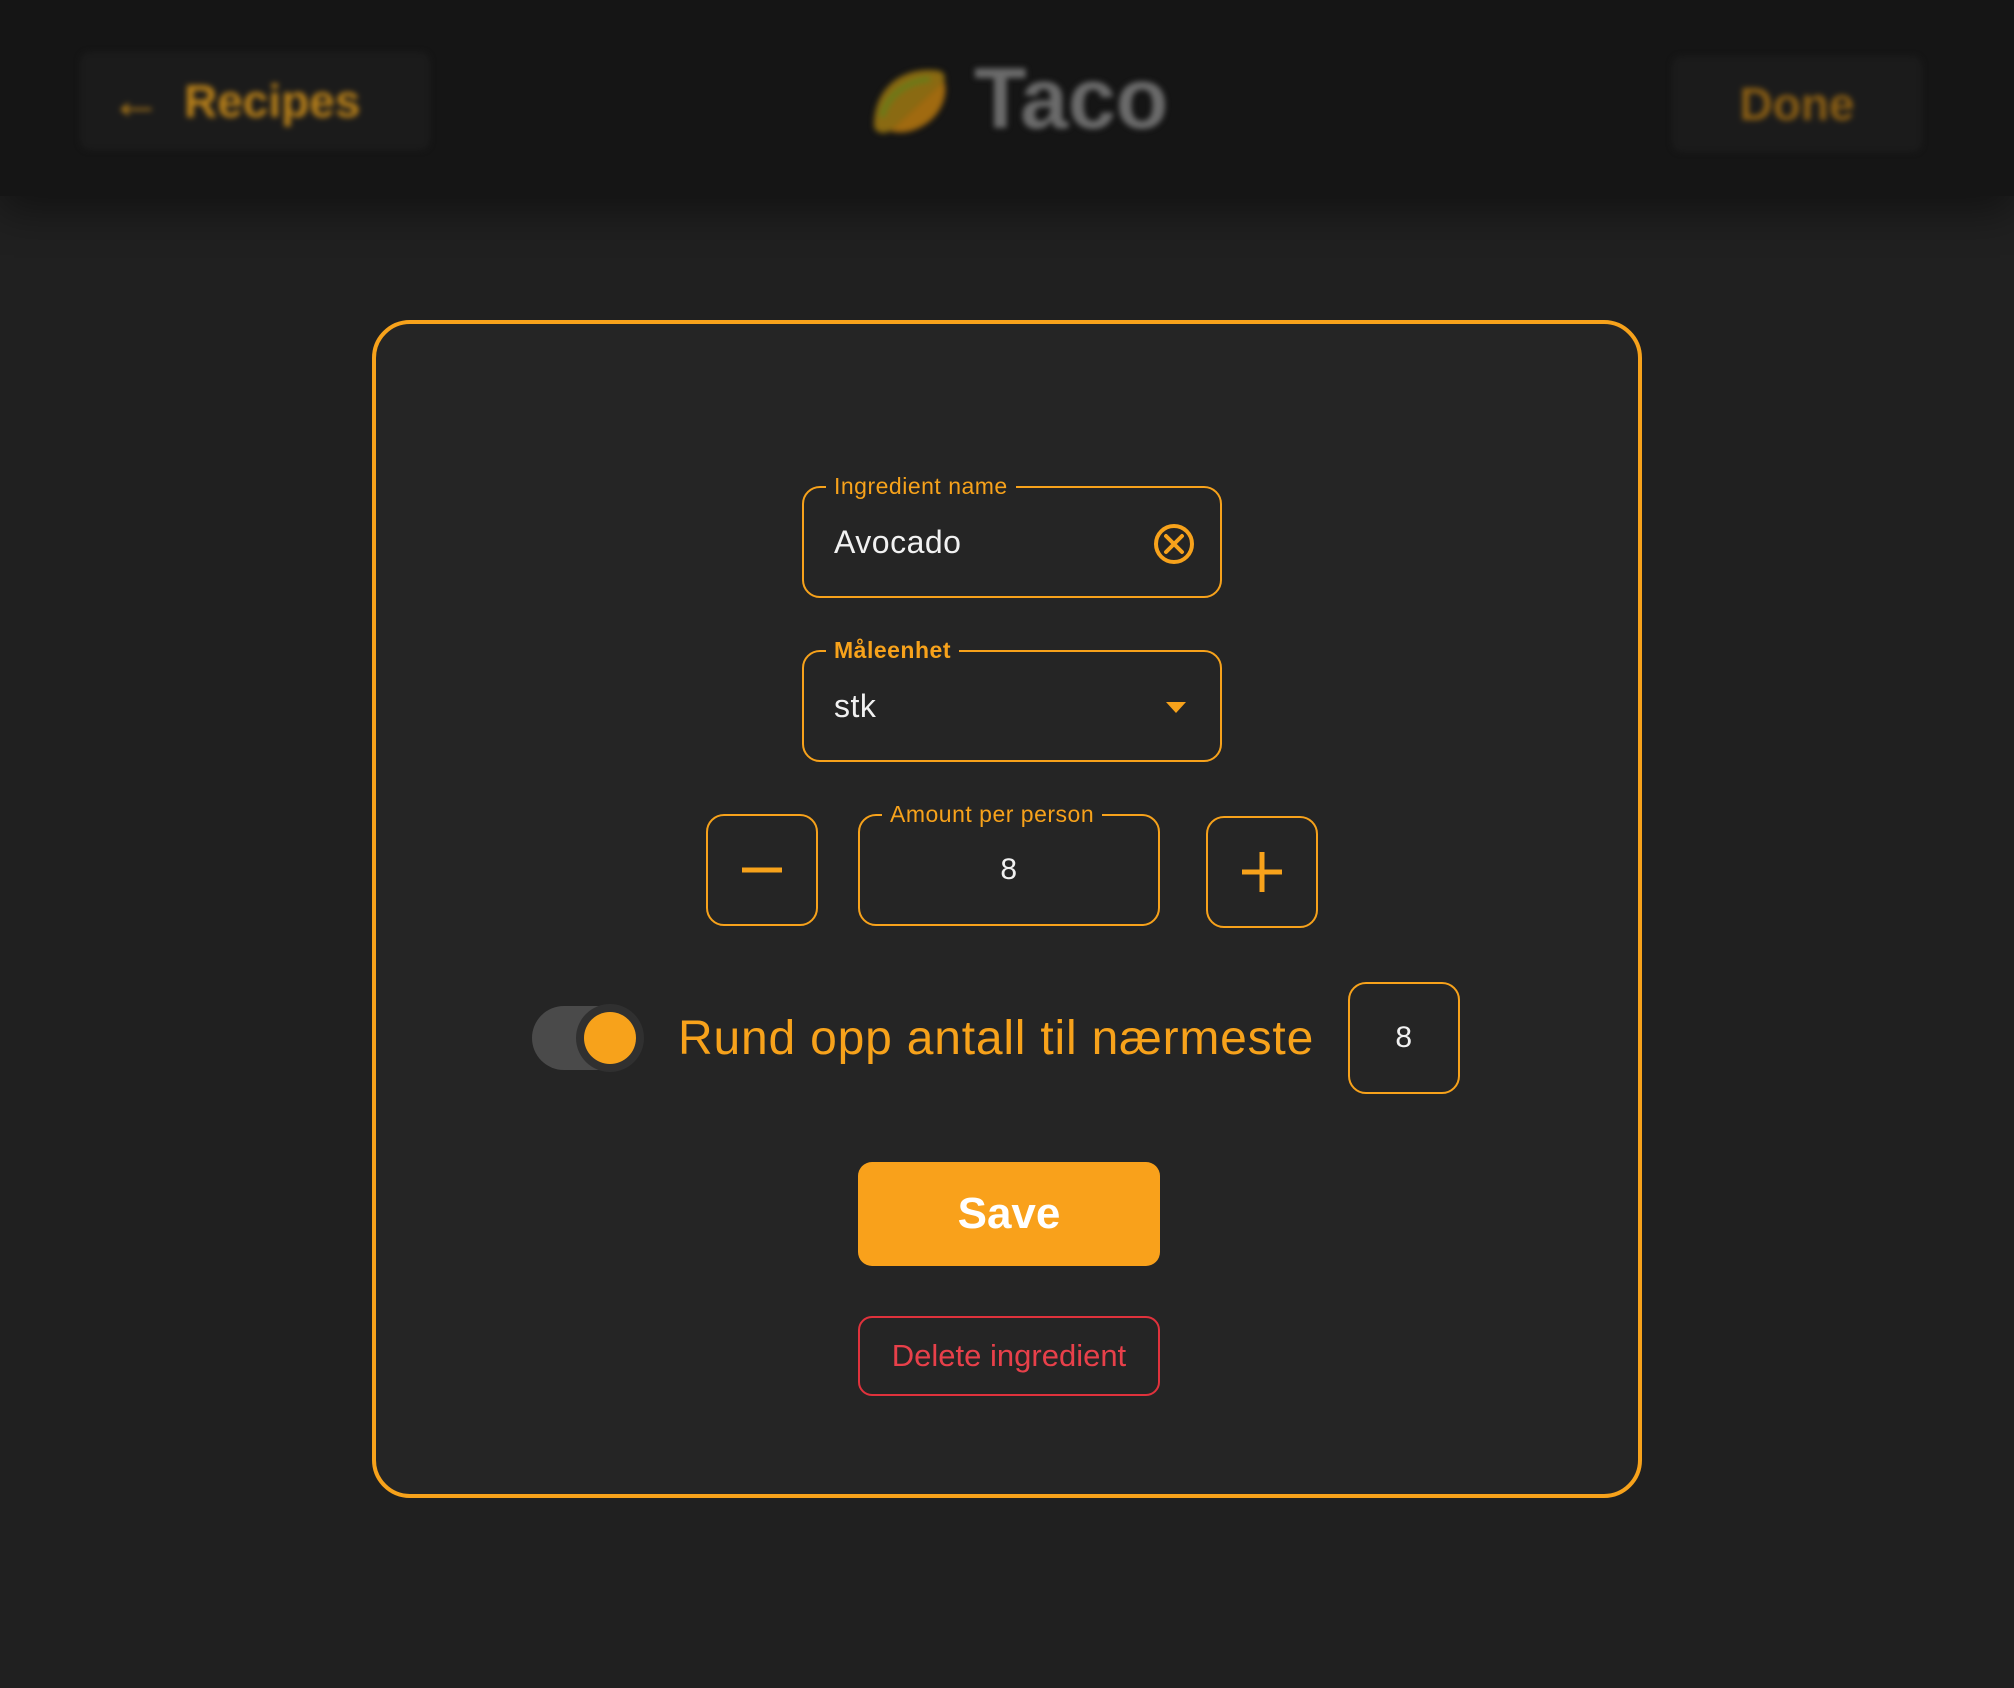 This screenshot has height=1688, width=2014. I want to click on arrow-left-icon: ←, so click(136, 101).